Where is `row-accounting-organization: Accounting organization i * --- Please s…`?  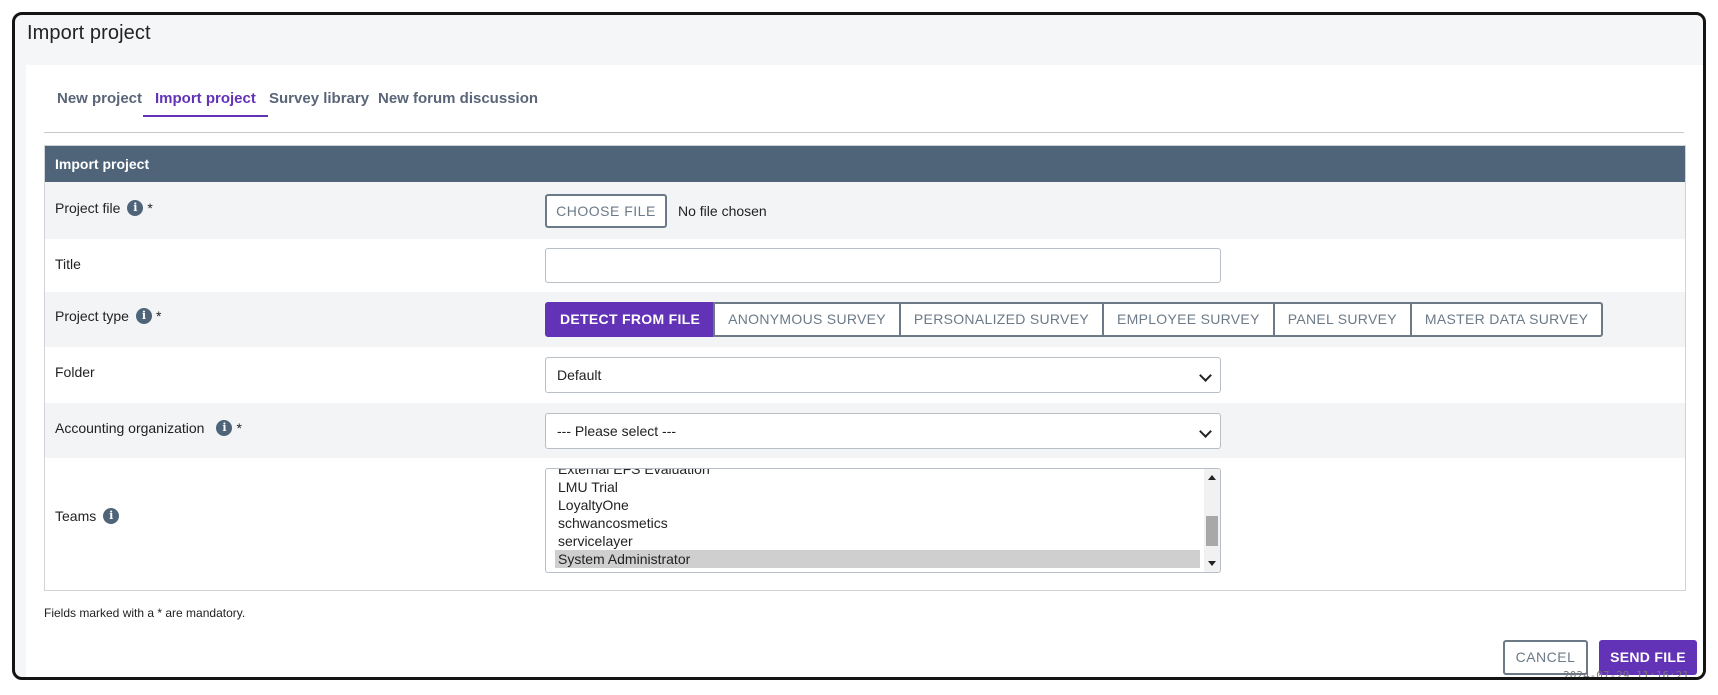 row-accounting-organization: Accounting organization i * --- Please s… is located at coordinates (865, 430).